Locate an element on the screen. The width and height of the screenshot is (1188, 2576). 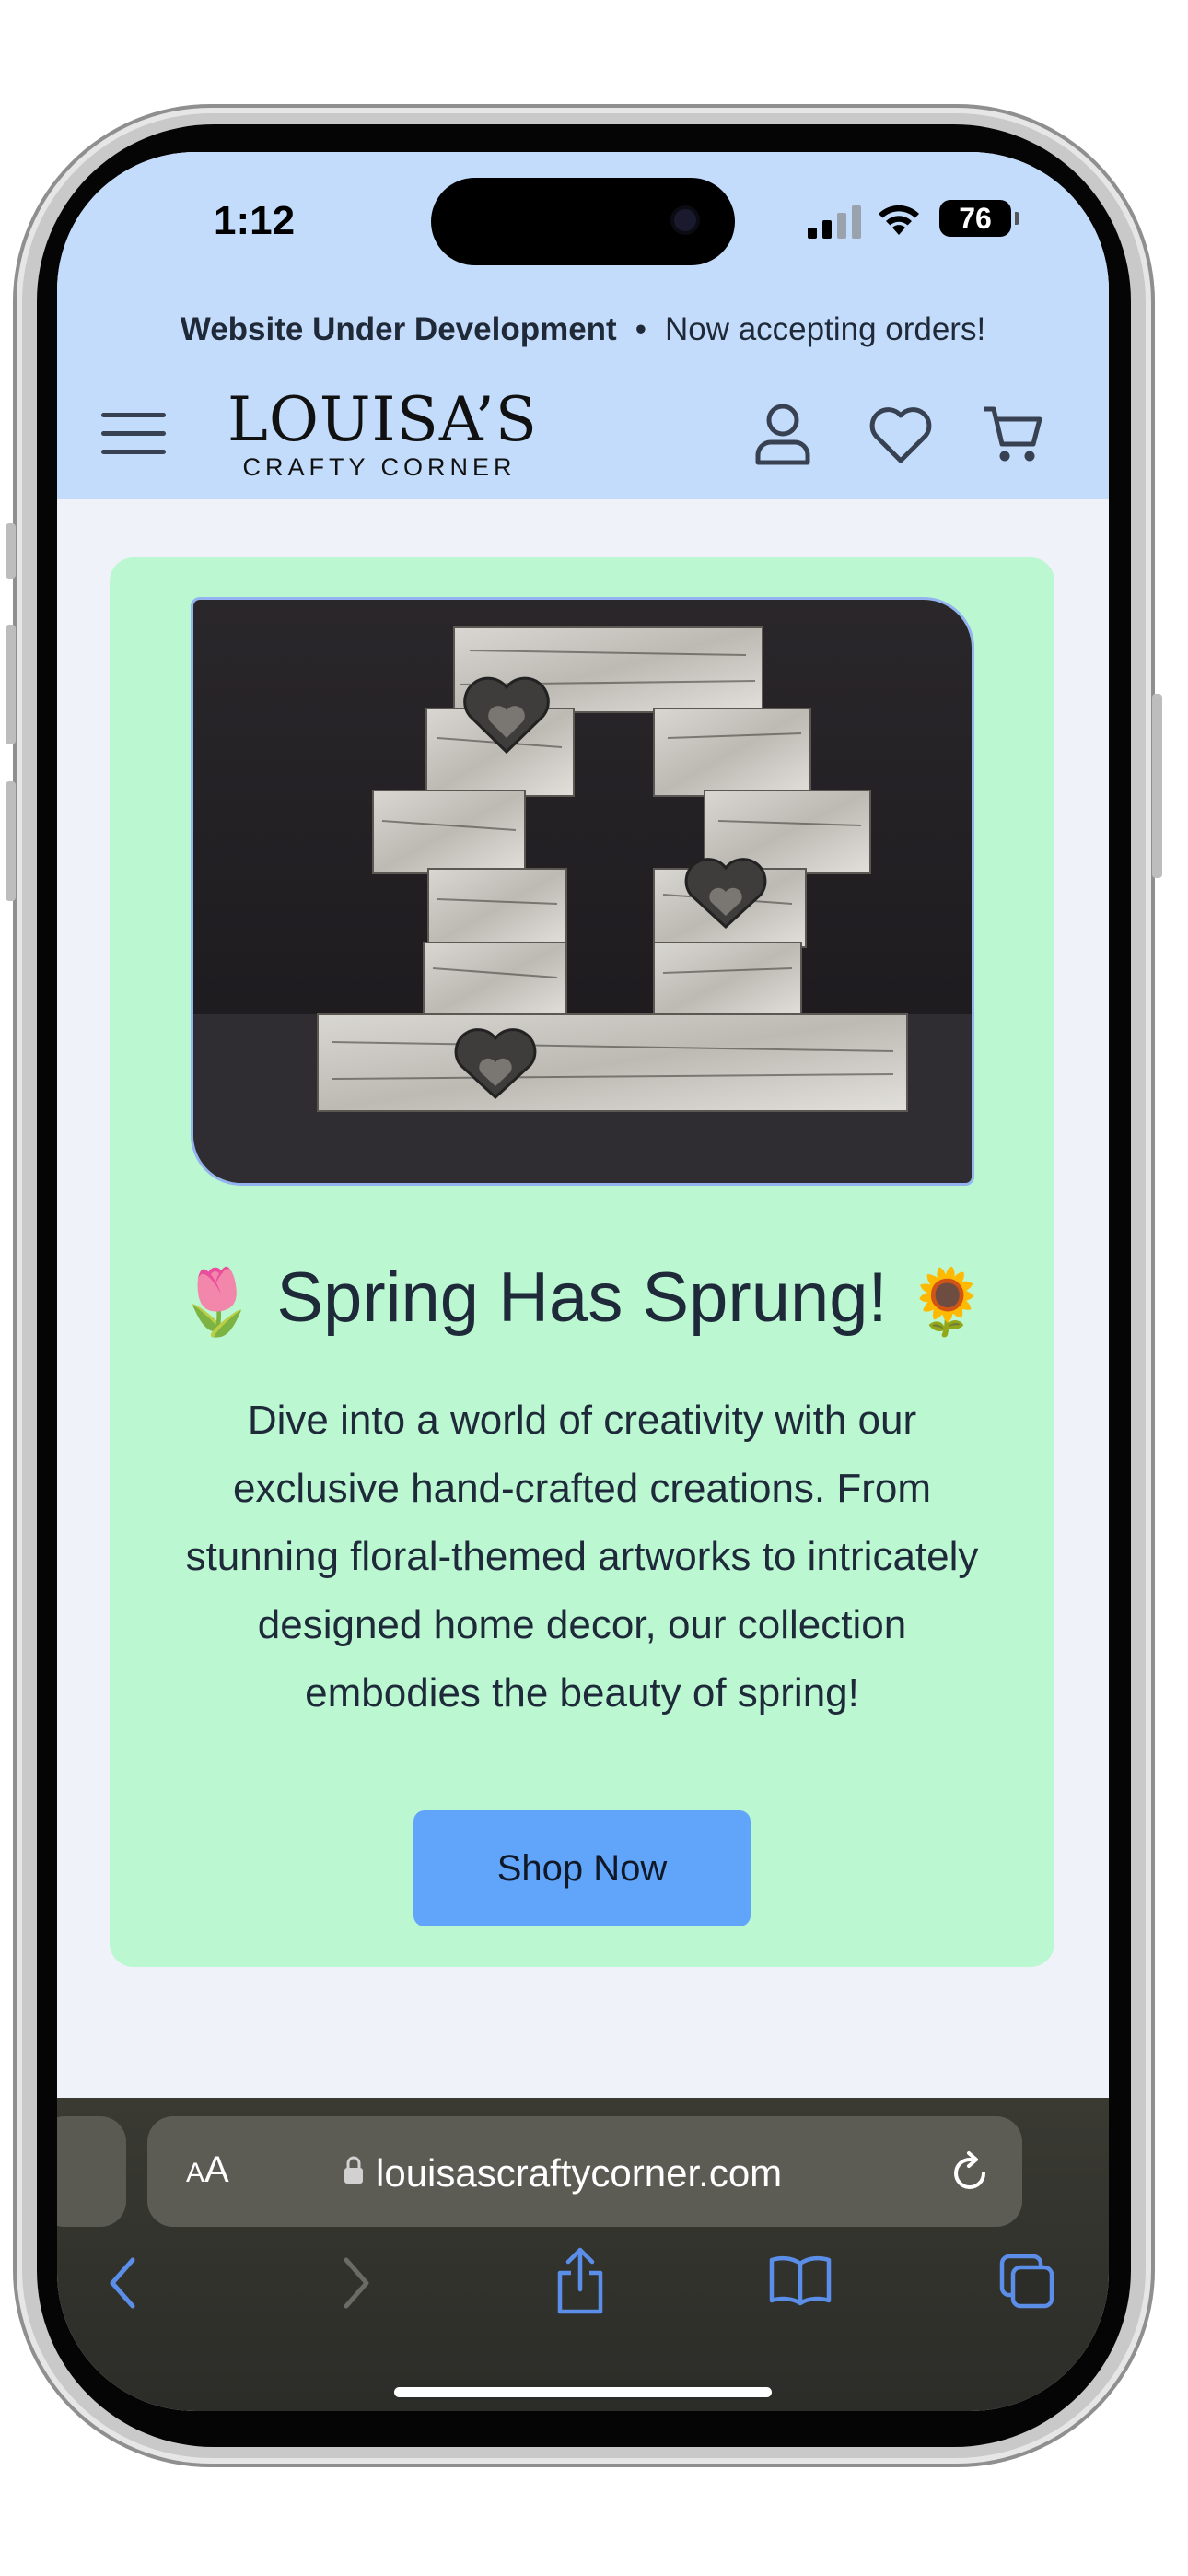
heart-icon is located at coordinates (901, 434).